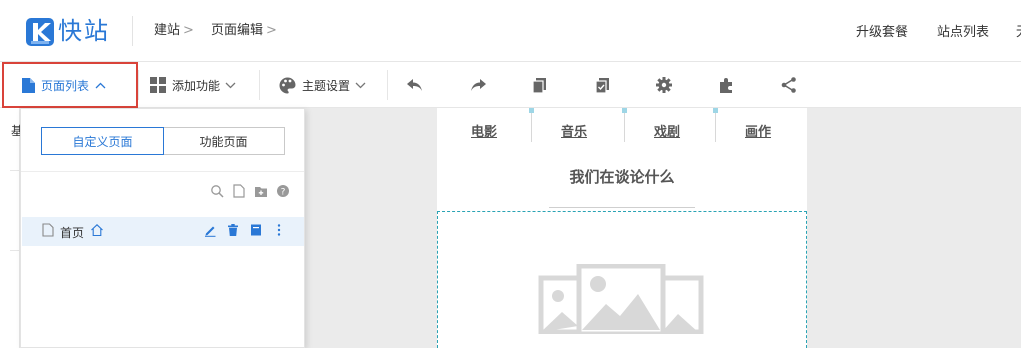 Image resolution: width=1021 pixels, height=348 pixels. What do you see at coordinates (621, 299) in the screenshot?
I see `image-placeholder-icon` at bounding box center [621, 299].